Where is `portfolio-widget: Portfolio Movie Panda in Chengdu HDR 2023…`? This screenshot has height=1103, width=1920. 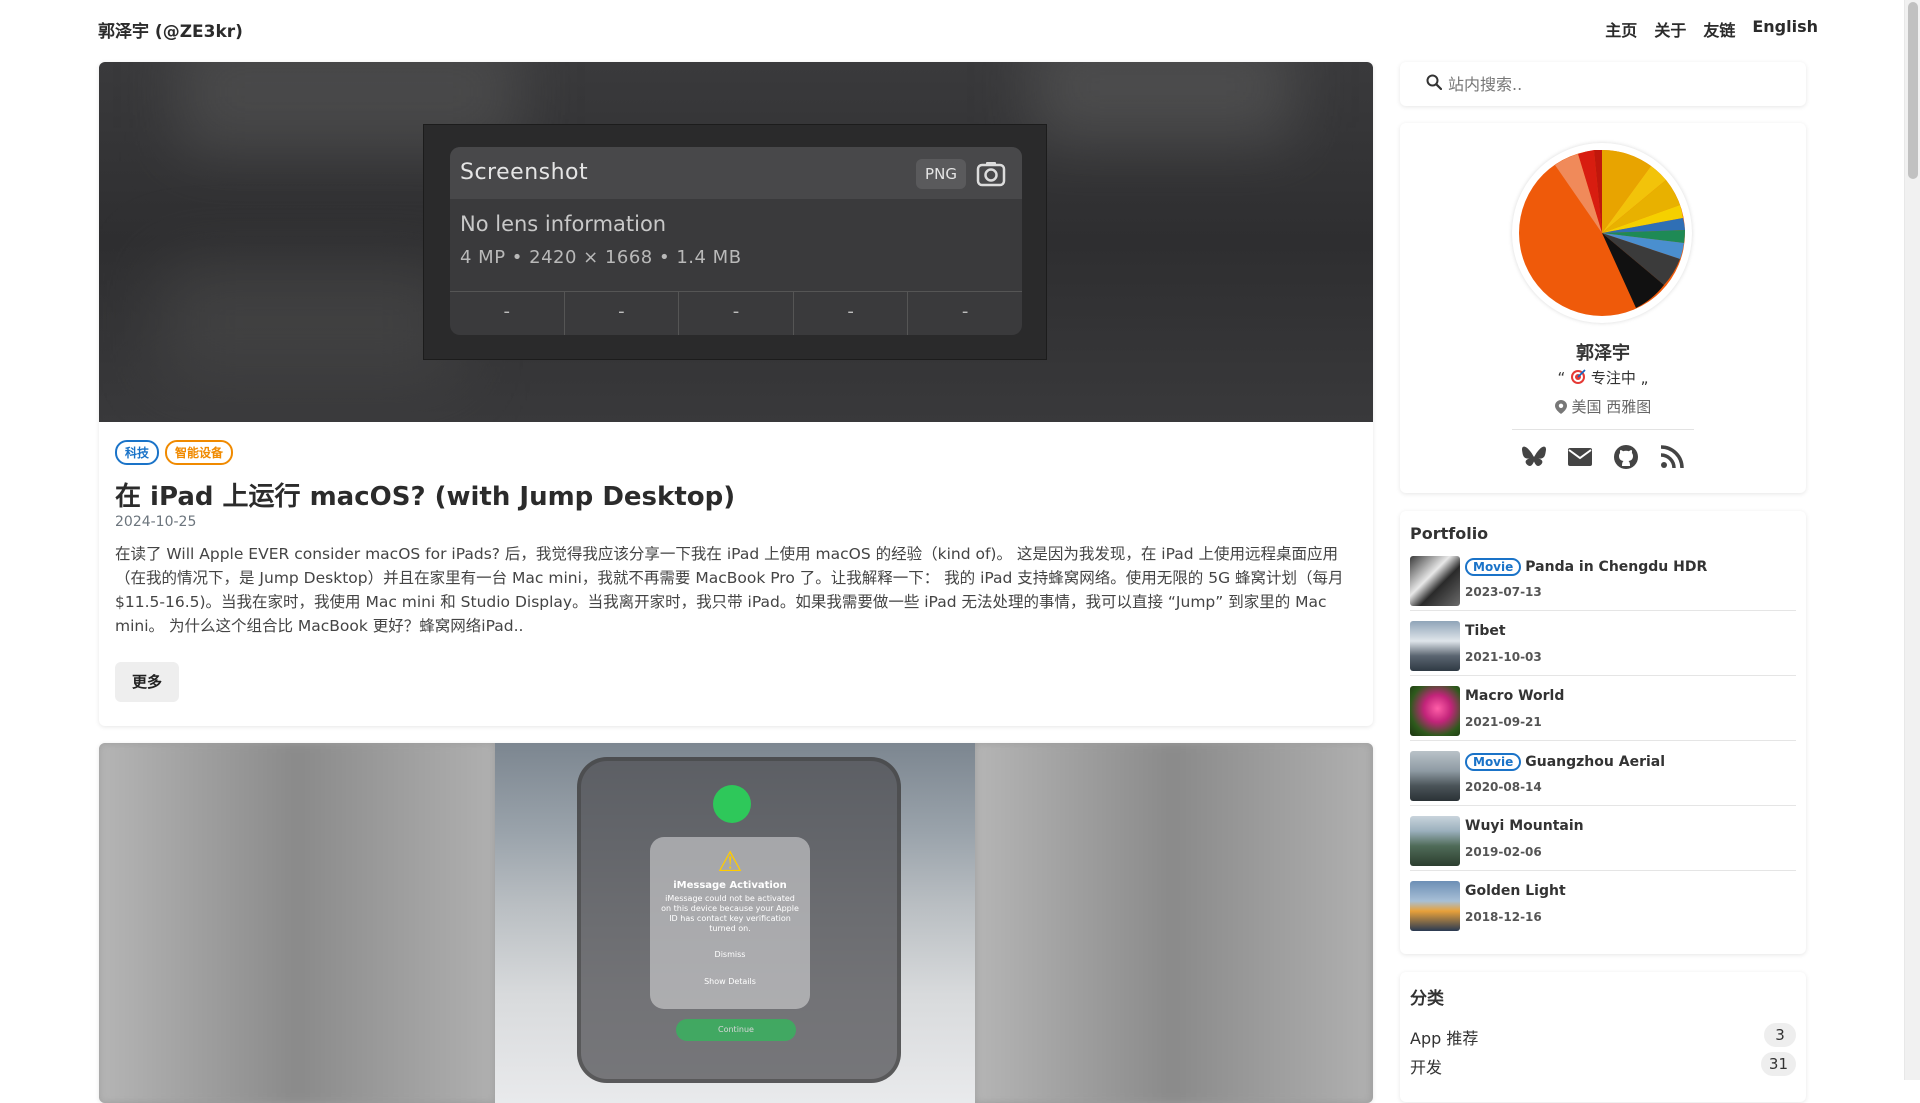 portfolio-widget: Portfolio Movie Panda in Chengdu HDR 2023… is located at coordinates (1603, 732).